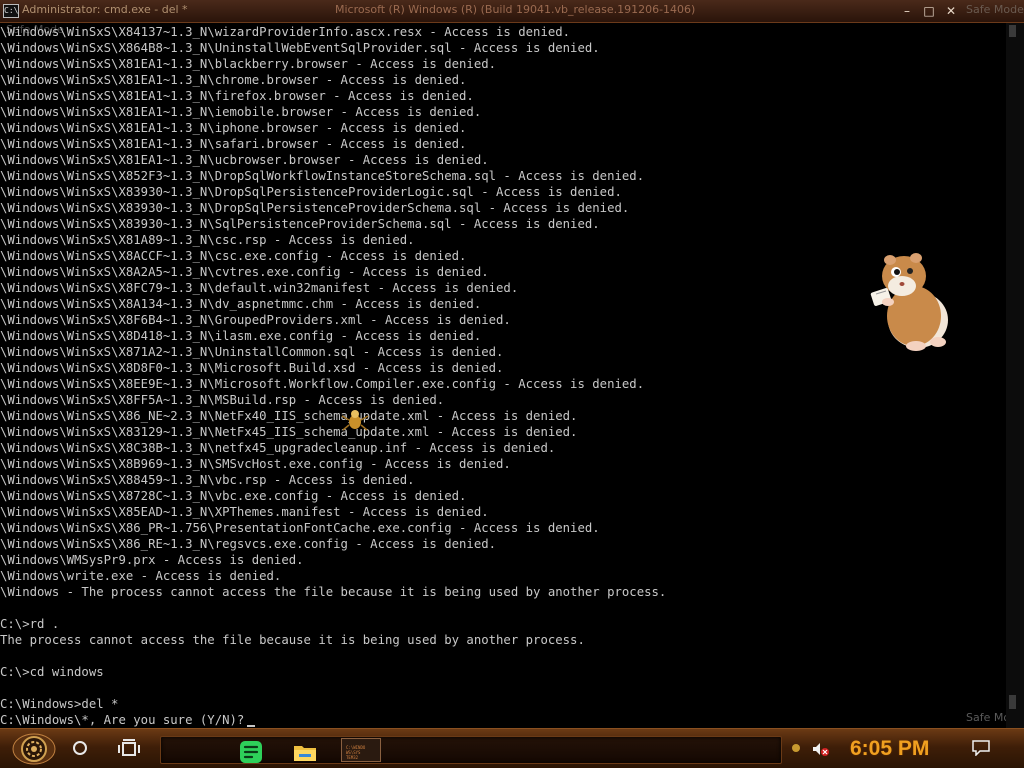 The width and height of the screenshot is (1024, 768). What do you see at coordinates (128, 720) in the screenshot?
I see `console-line: C:\Windows\*, Are you sure (Y/N)?` at bounding box center [128, 720].